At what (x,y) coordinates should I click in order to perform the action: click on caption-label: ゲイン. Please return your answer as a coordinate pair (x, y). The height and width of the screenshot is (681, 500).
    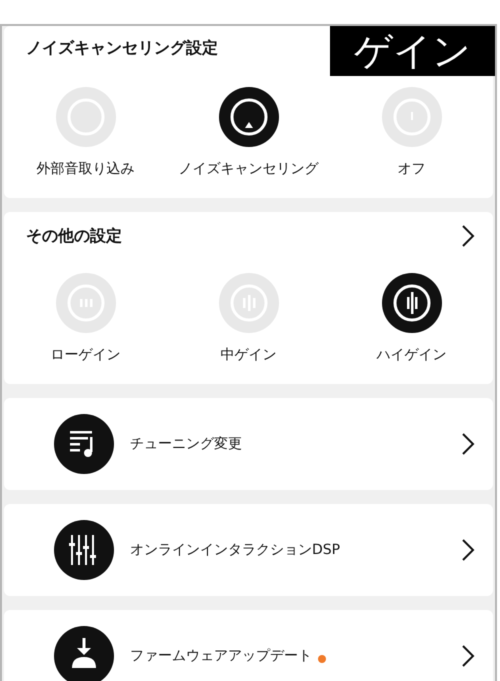
    Looking at the image, I should click on (412, 51).